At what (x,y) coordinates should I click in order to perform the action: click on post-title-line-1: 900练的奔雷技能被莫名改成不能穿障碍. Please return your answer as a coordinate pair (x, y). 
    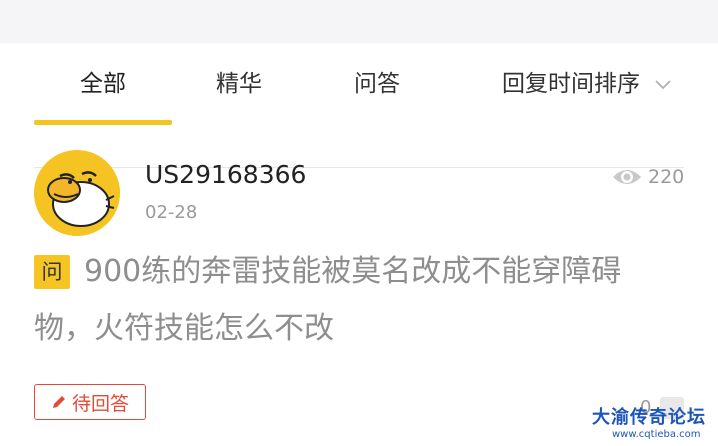
    Looking at the image, I should click on (352, 272).